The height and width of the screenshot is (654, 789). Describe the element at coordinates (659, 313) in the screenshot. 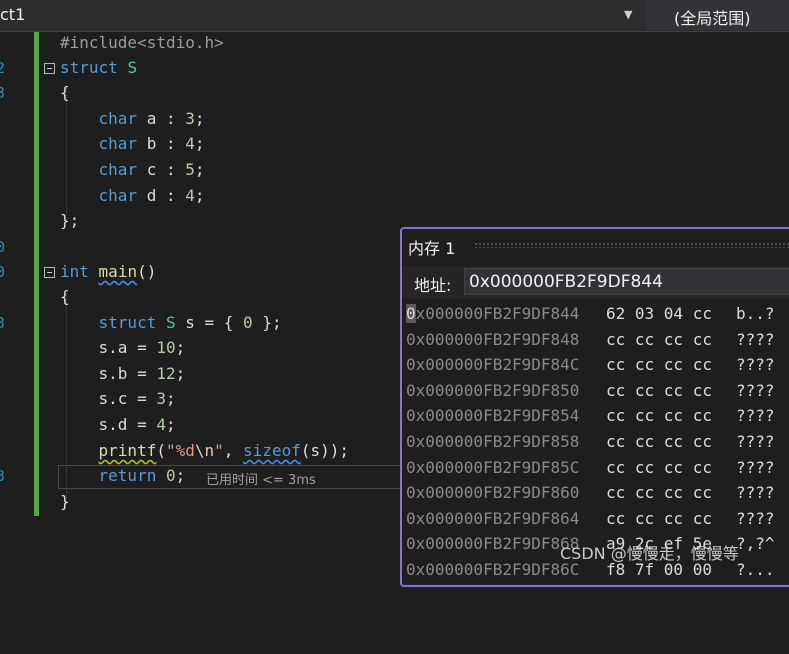

I see `memory-bytes: 62 03 04 cc` at that location.